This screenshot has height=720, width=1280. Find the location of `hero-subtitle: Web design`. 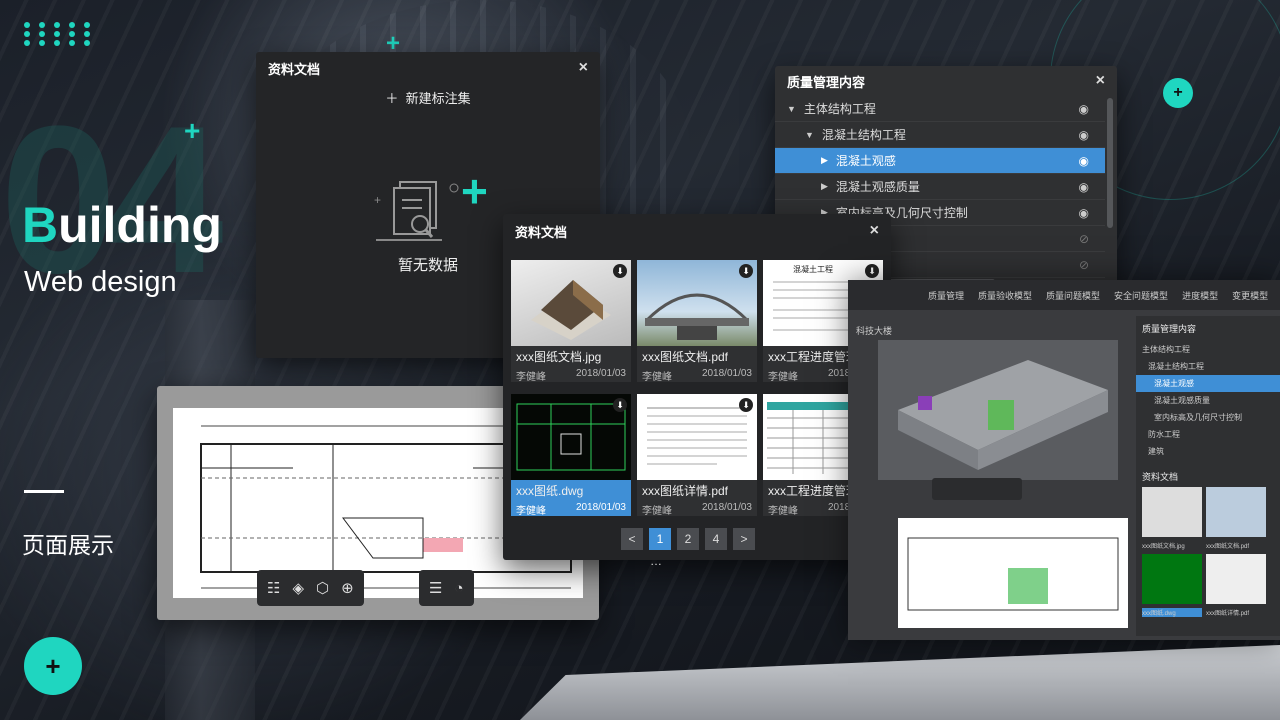

hero-subtitle: Web design is located at coordinates (100, 282).